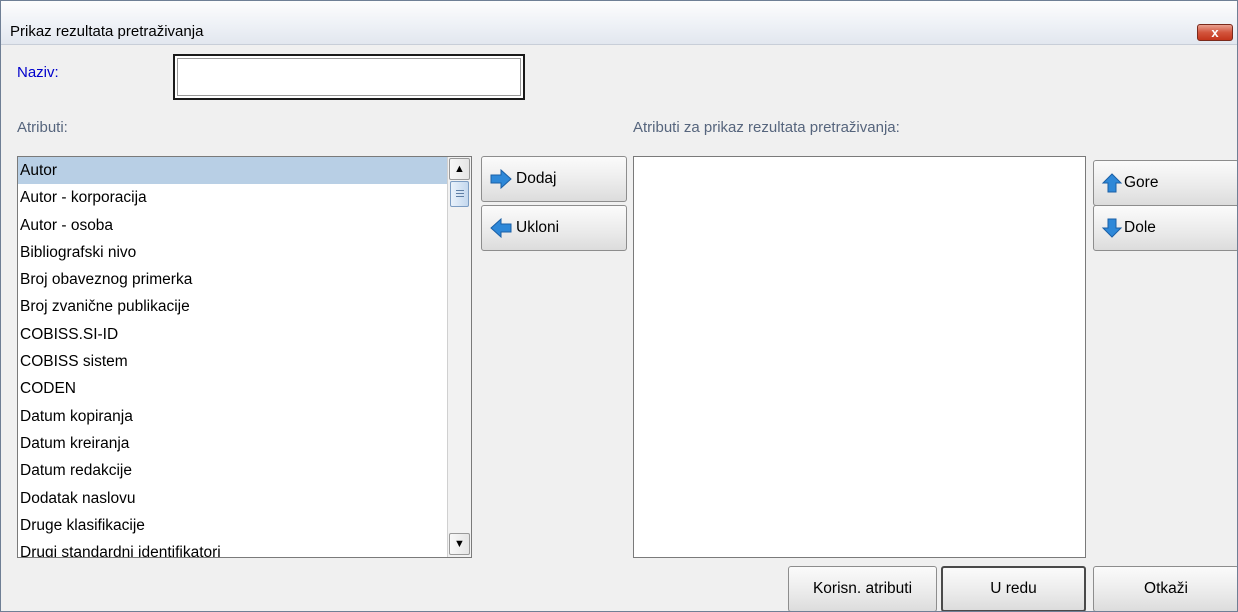 This screenshot has width=1238, height=612. I want to click on arrow-down-icon, so click(1112, 228).